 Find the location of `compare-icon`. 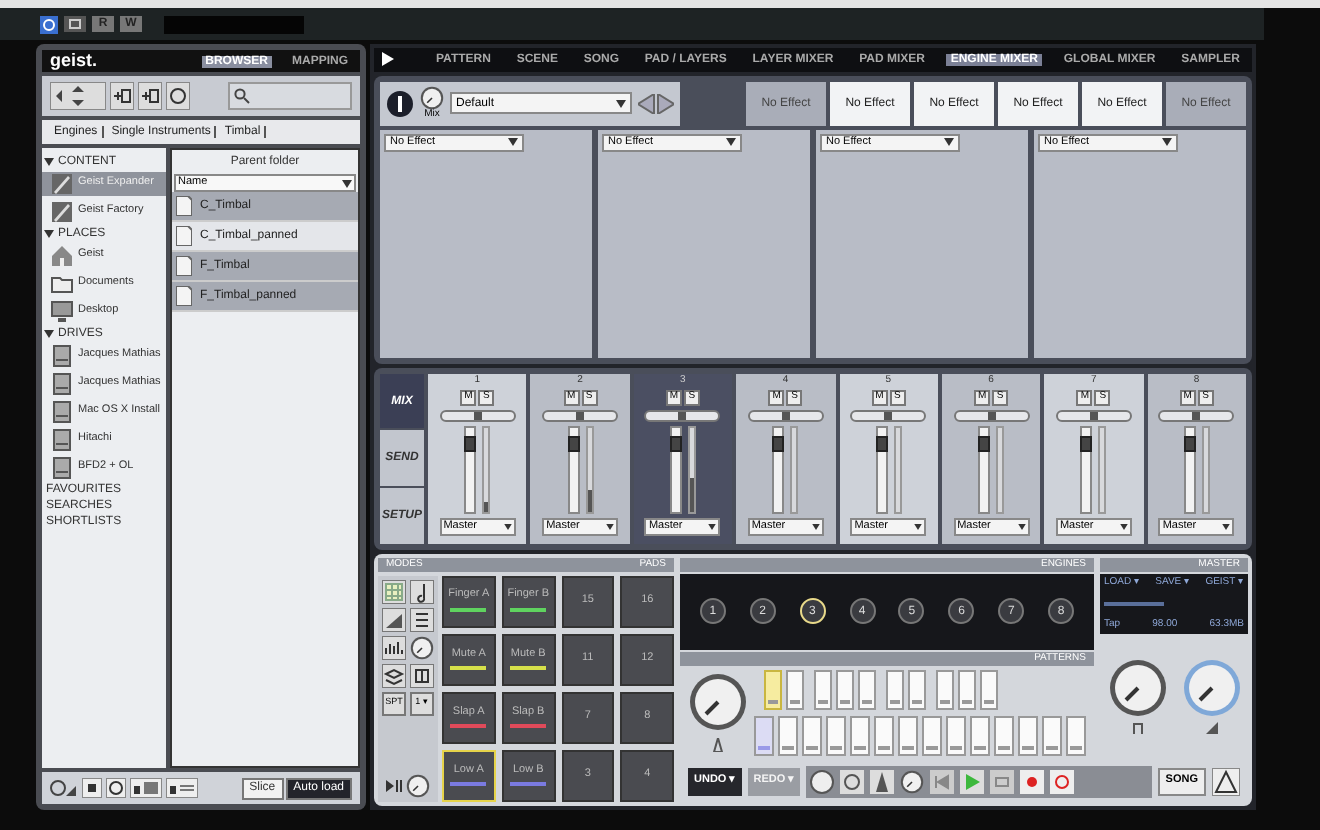

compare-icon is located at coordinates (75, 24).